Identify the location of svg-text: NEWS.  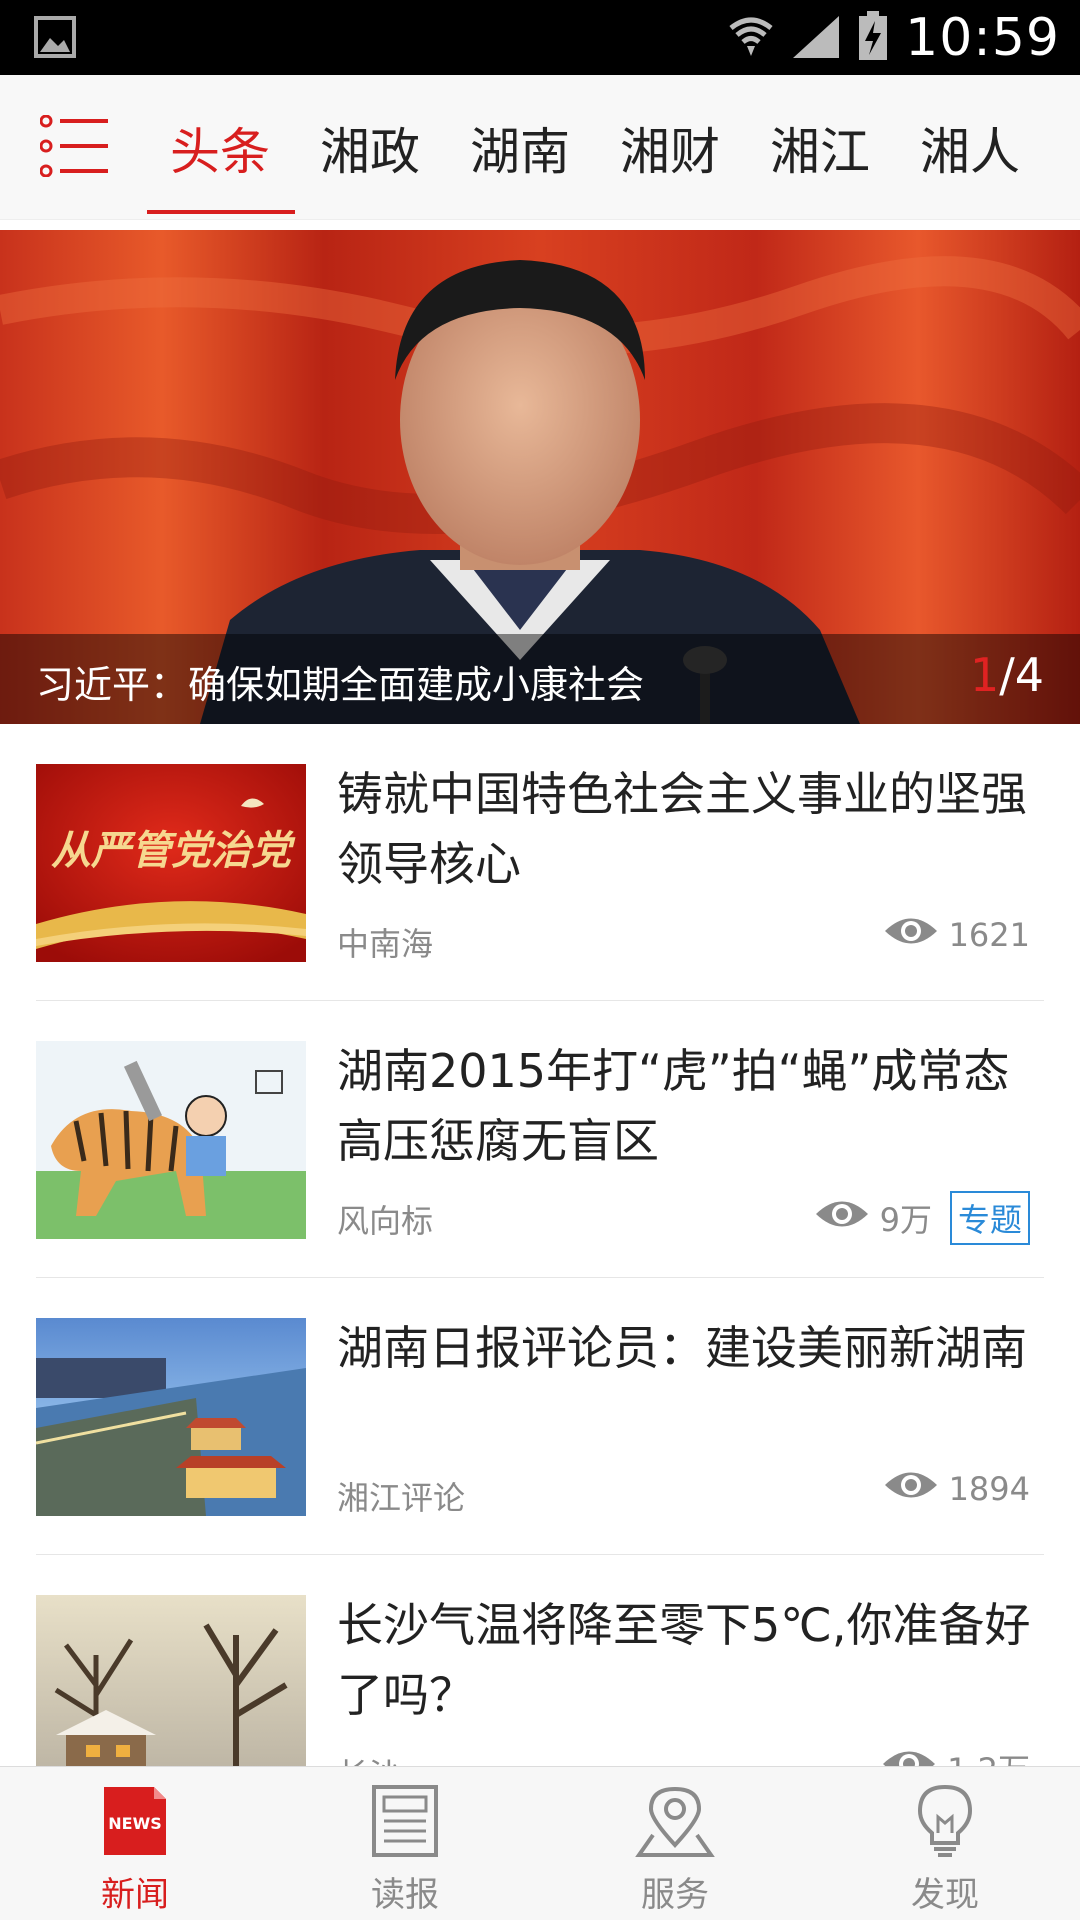
(135, 1823).